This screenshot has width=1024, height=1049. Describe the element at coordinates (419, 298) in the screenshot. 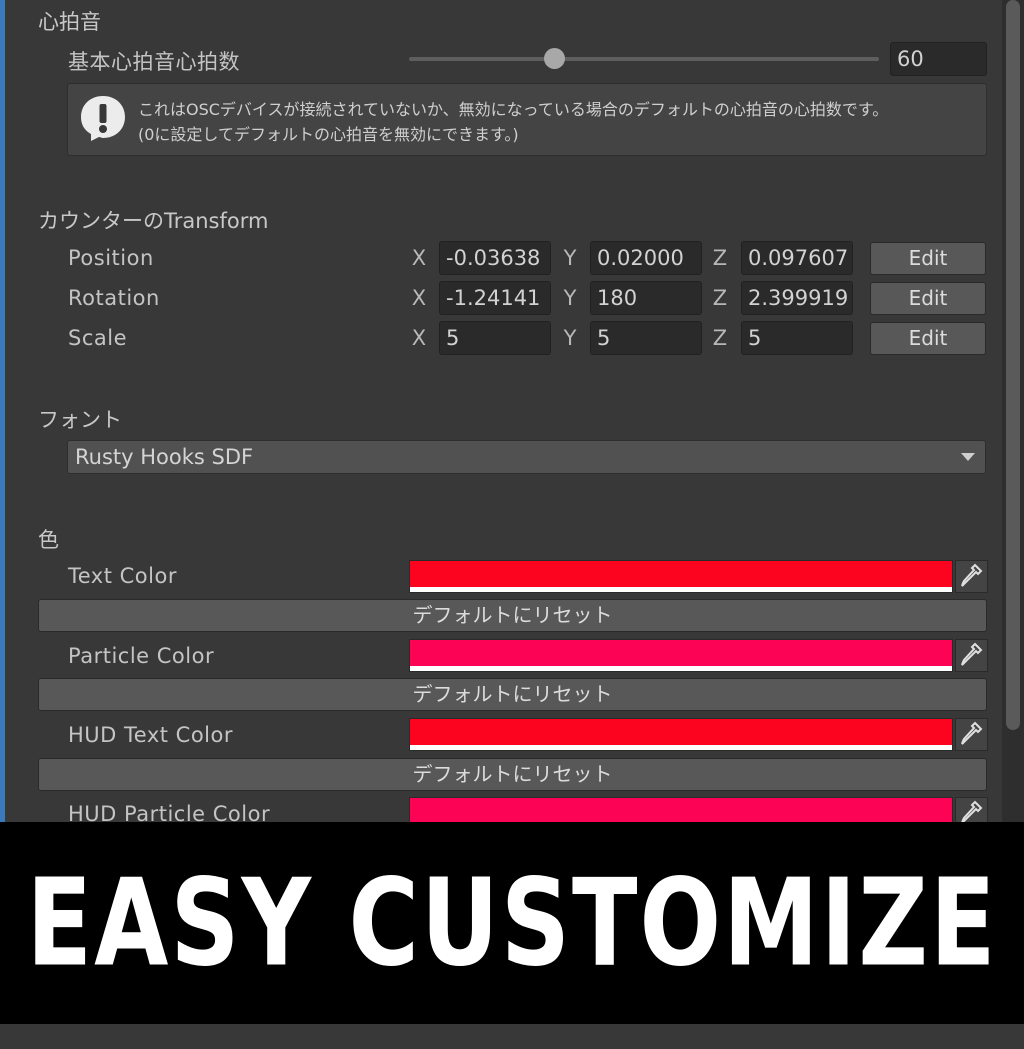

I see `rotation-x-axis-label: X` at that location.